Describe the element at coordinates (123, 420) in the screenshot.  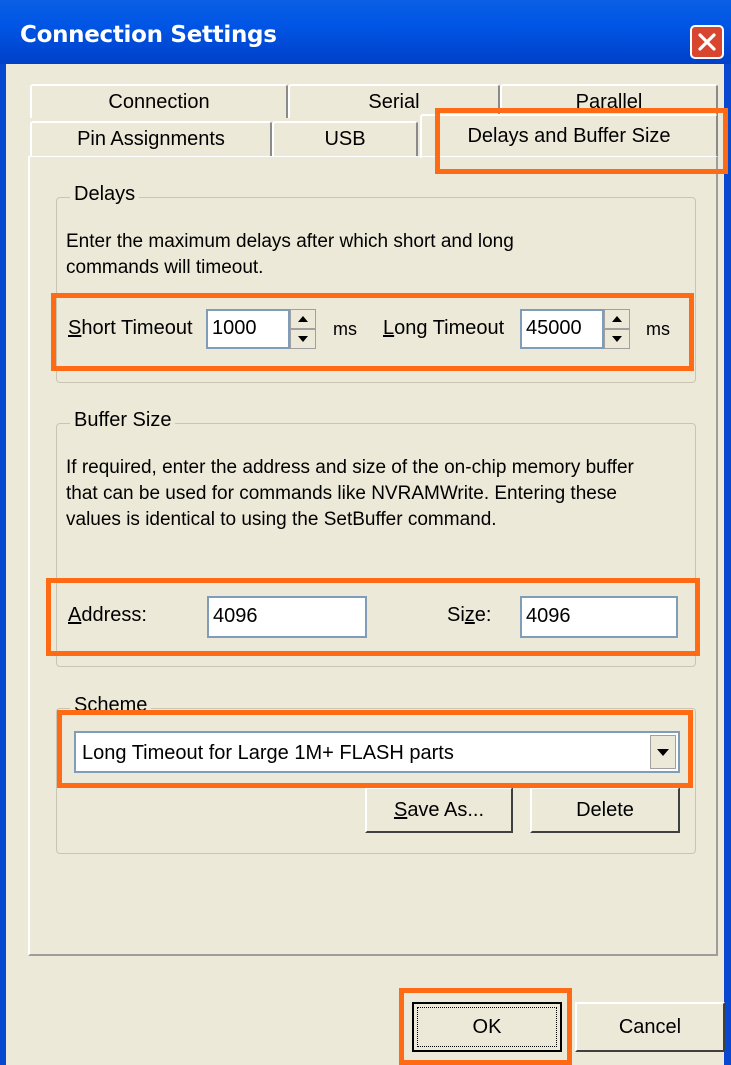
I see `buffer-size-legend: Buffer Size` at that location.